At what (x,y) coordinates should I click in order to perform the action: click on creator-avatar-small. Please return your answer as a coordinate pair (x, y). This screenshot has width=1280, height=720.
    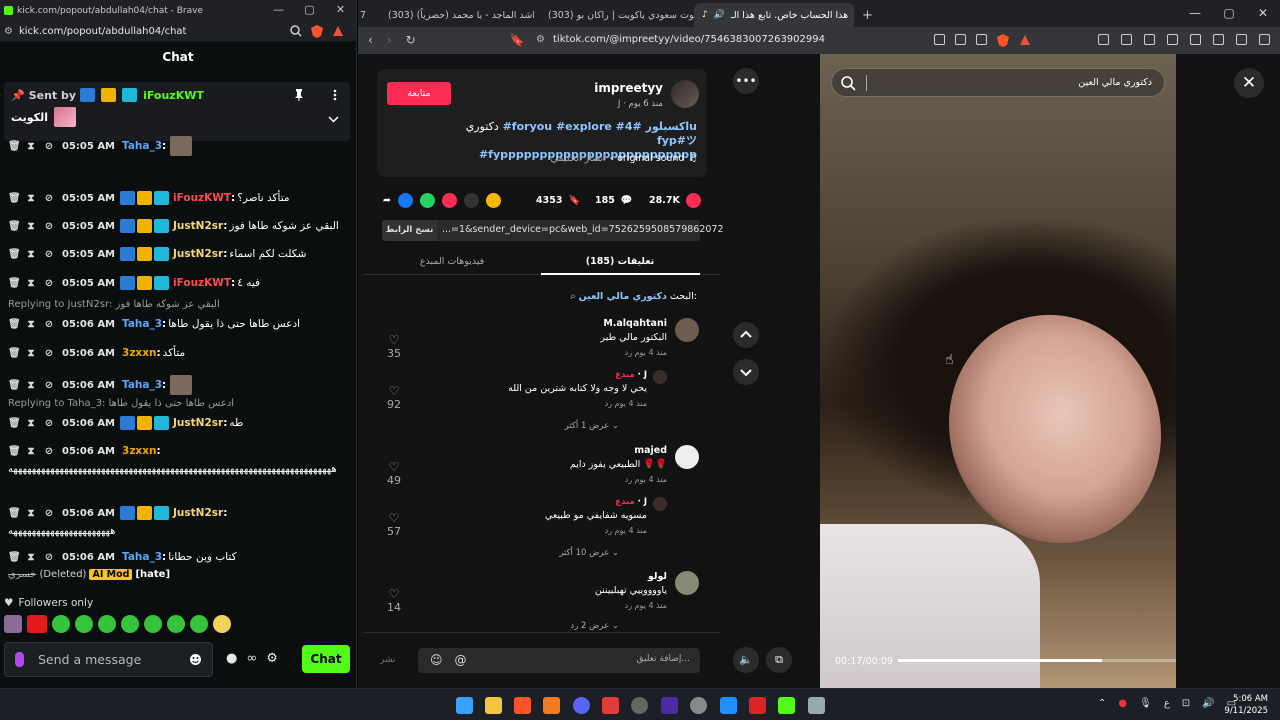
    Looking at the image, I should click on (660, 504).